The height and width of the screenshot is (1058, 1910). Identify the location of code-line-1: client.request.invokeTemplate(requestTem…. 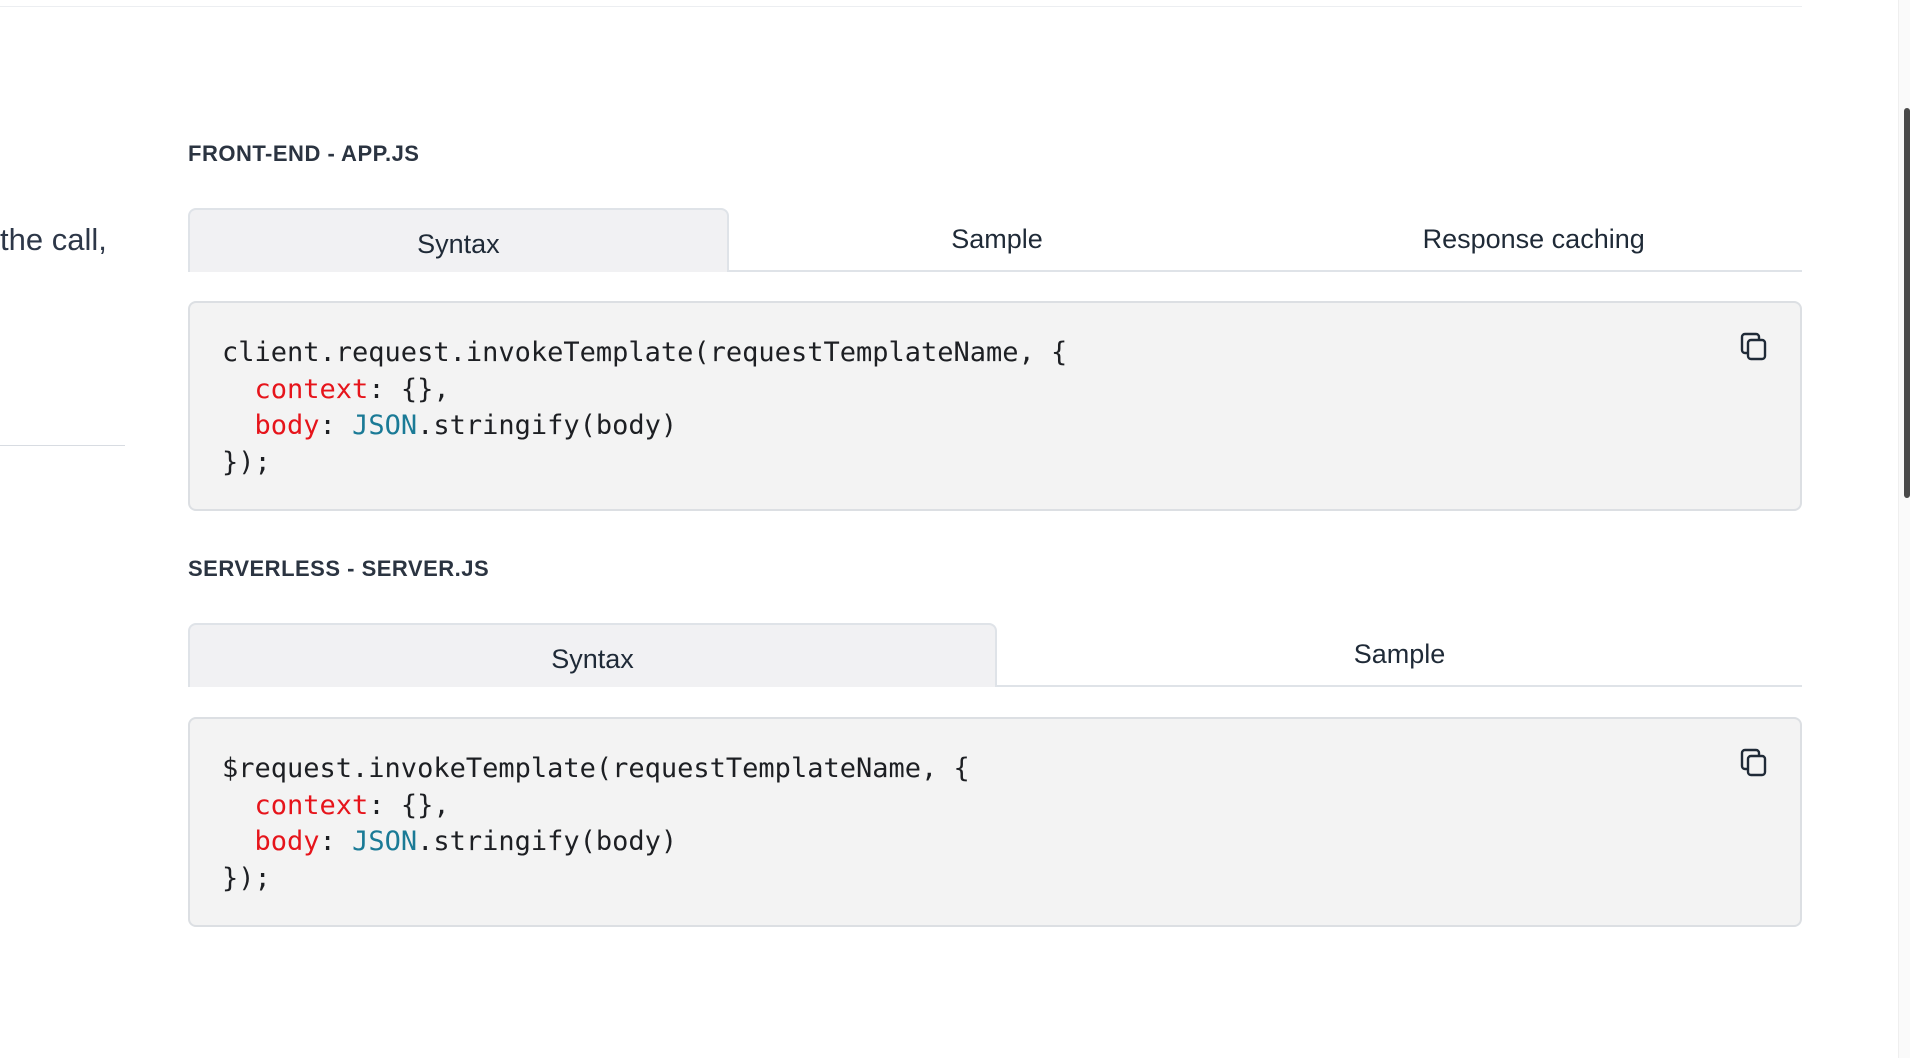
(645, 352).